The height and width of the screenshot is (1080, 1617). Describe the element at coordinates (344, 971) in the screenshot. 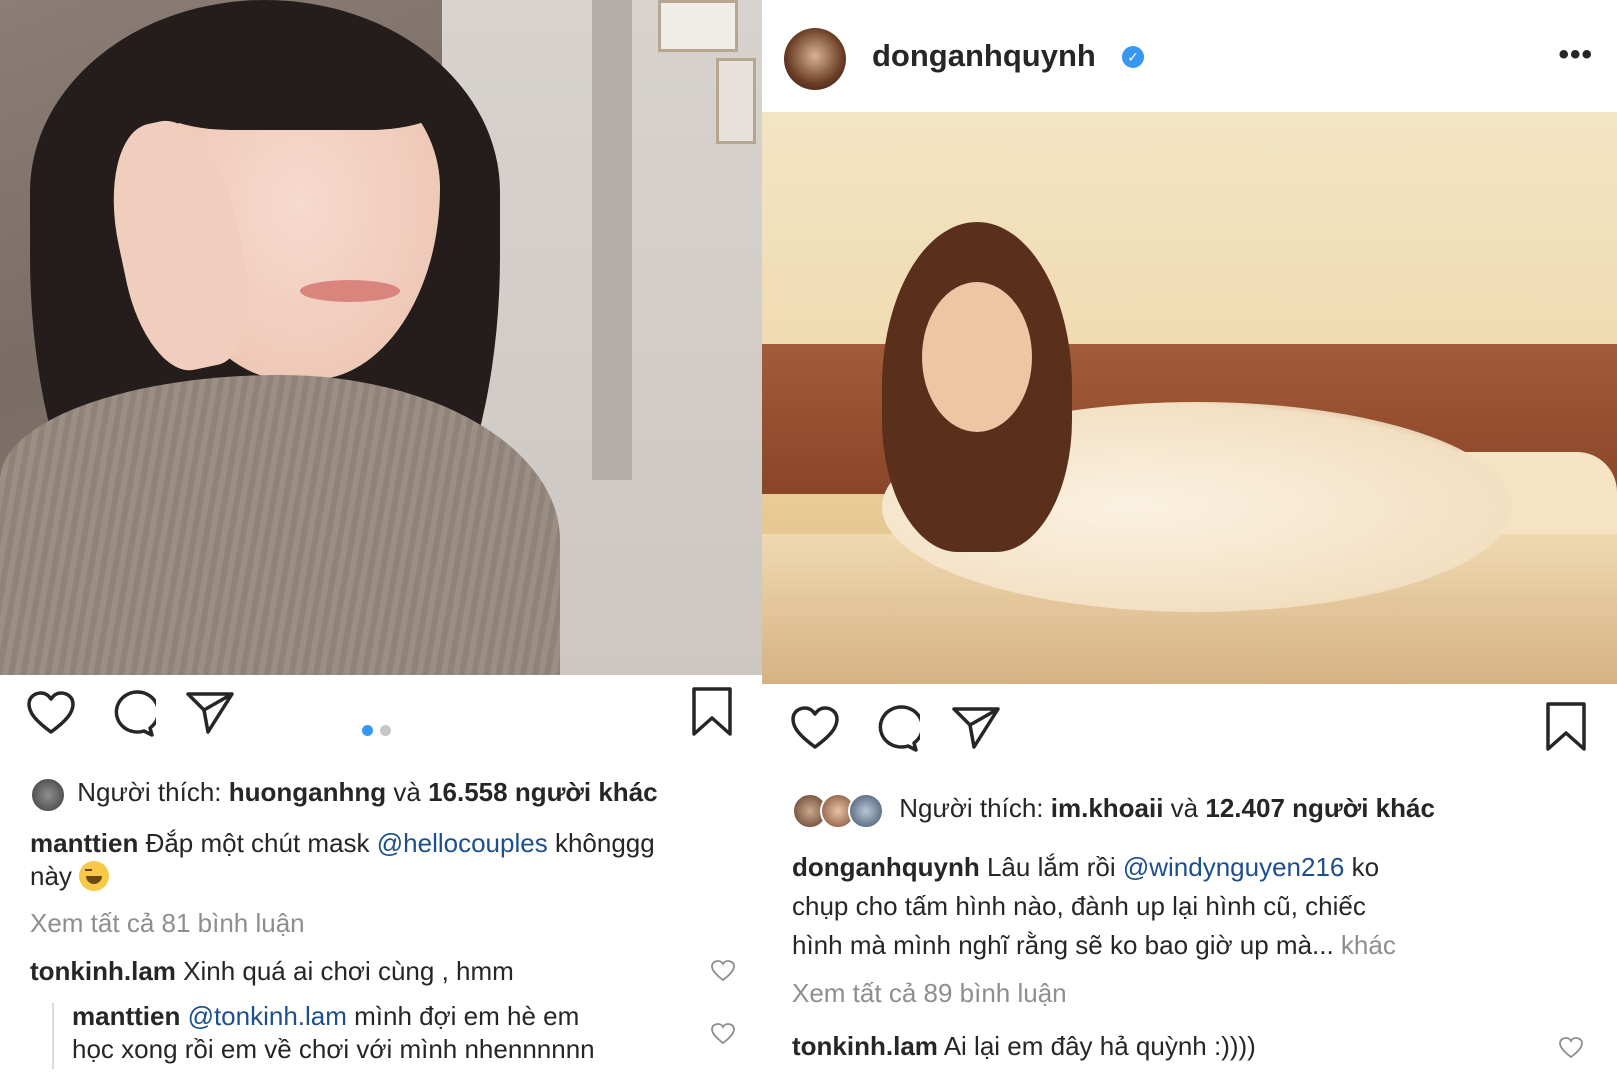

I see `comment-text: Xinh quá ai chơi cùng , hmm` at that location.